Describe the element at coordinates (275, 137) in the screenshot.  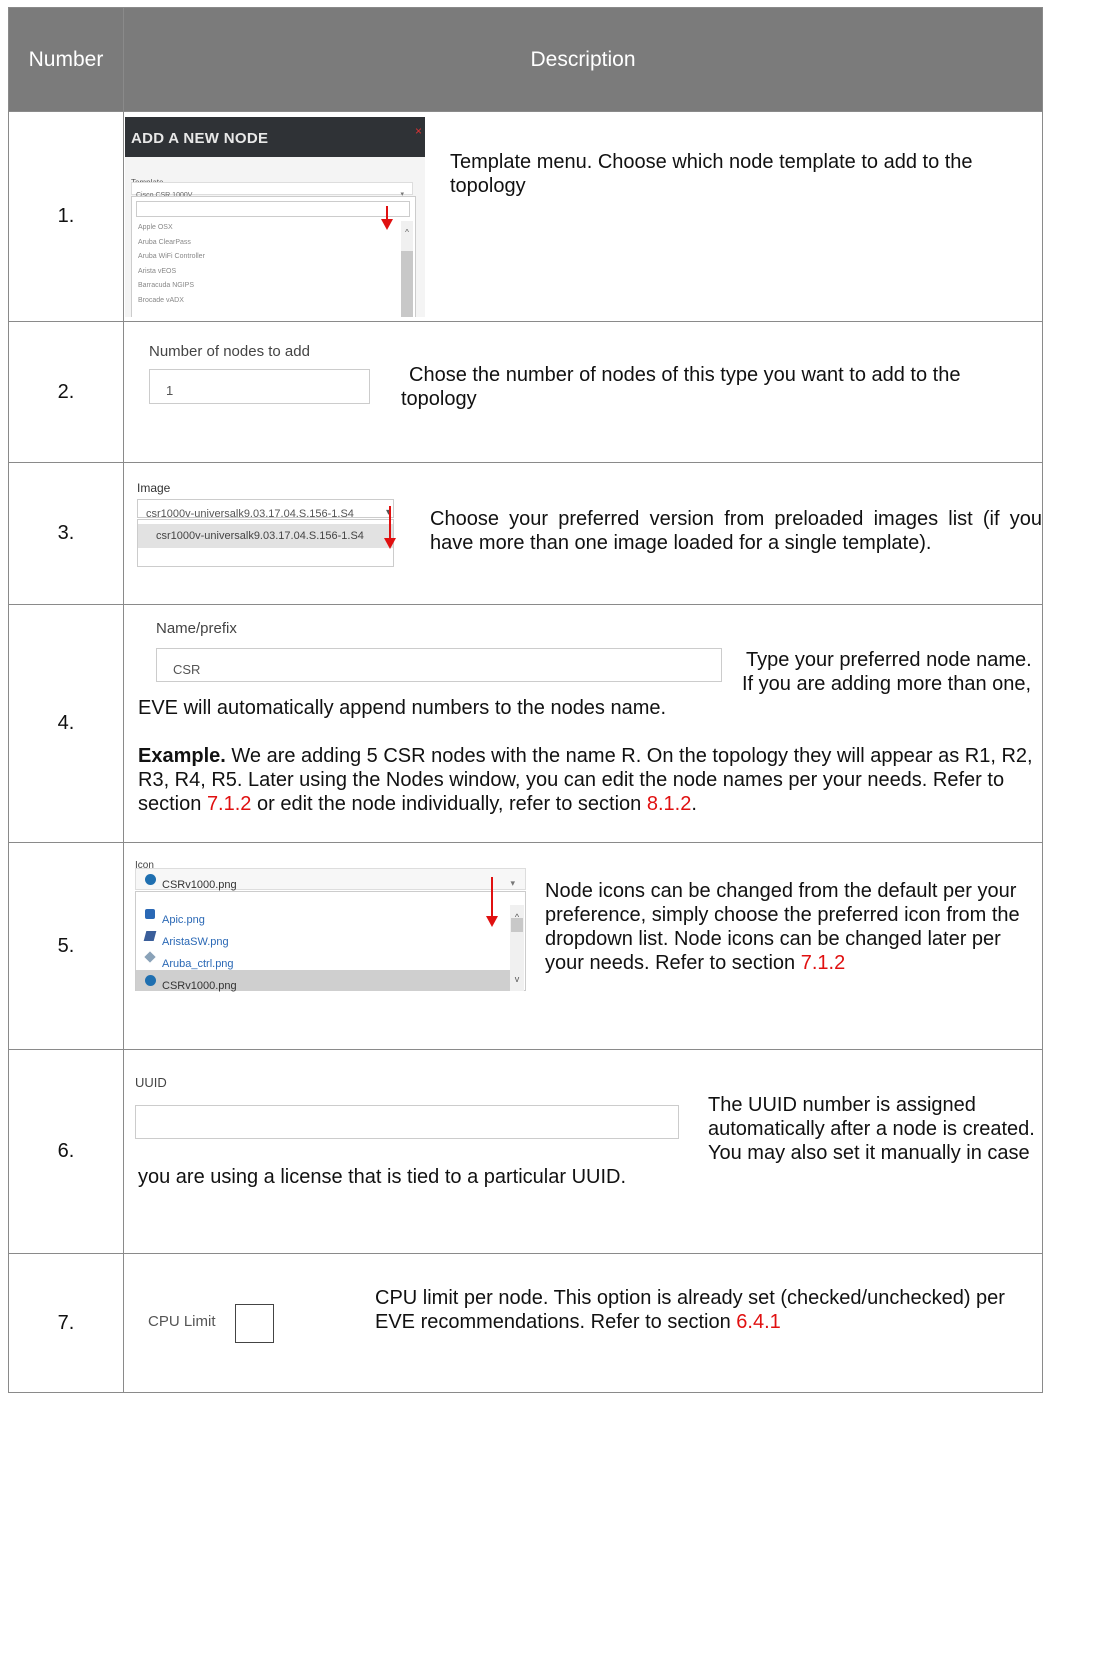
I see `dialog-header: ADD A NEW NODE ×` at that location.